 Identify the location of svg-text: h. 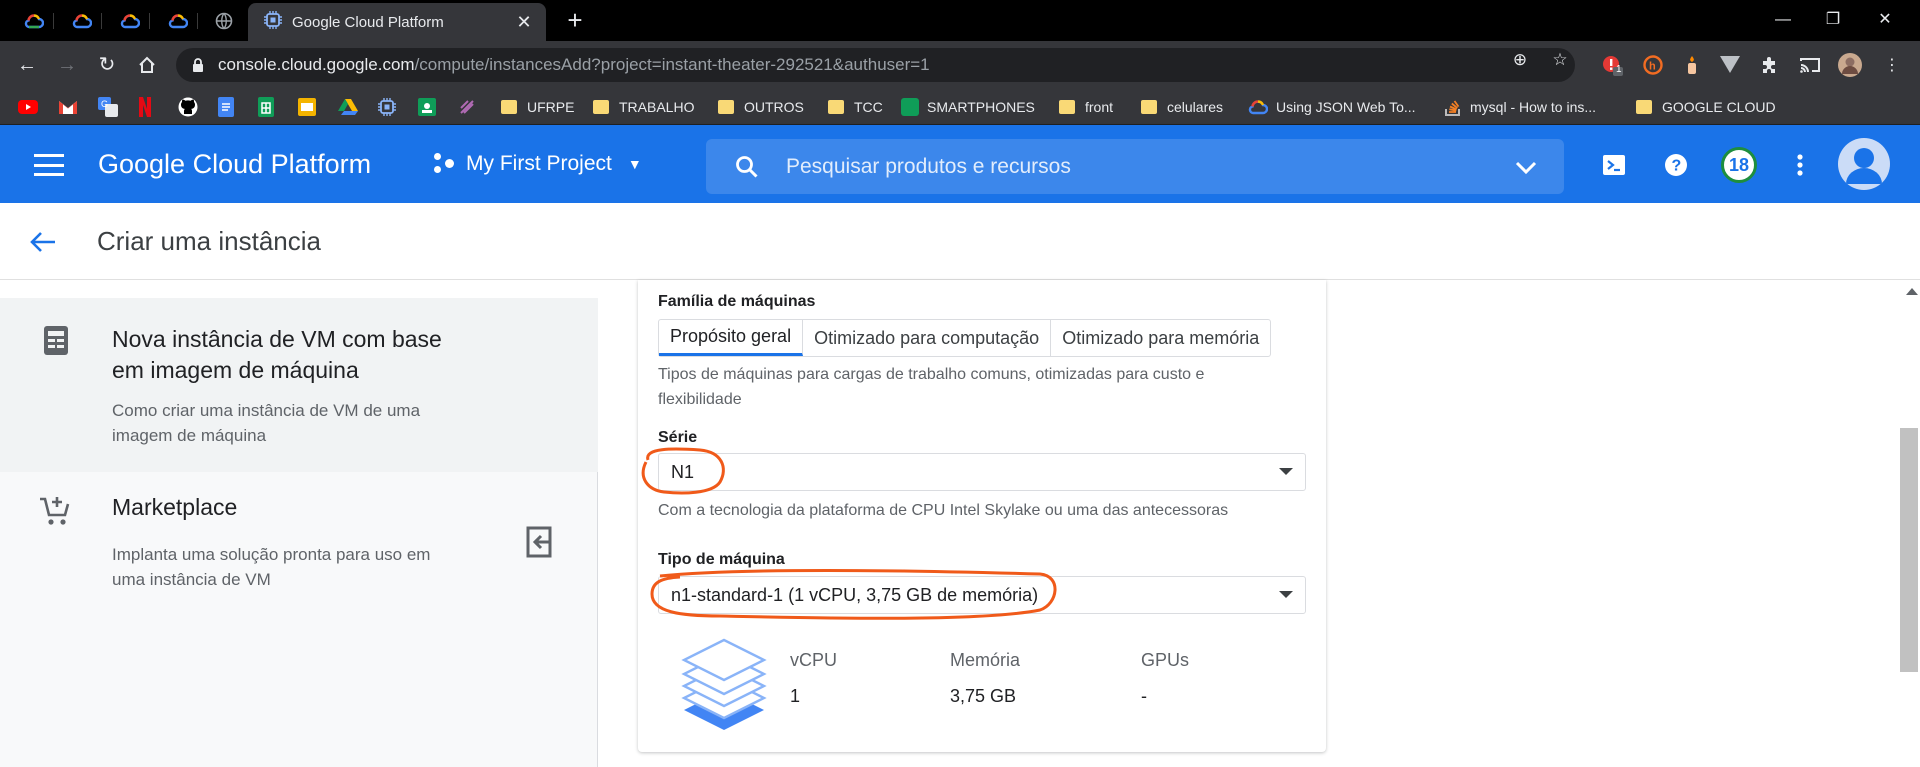
(1652, 67).